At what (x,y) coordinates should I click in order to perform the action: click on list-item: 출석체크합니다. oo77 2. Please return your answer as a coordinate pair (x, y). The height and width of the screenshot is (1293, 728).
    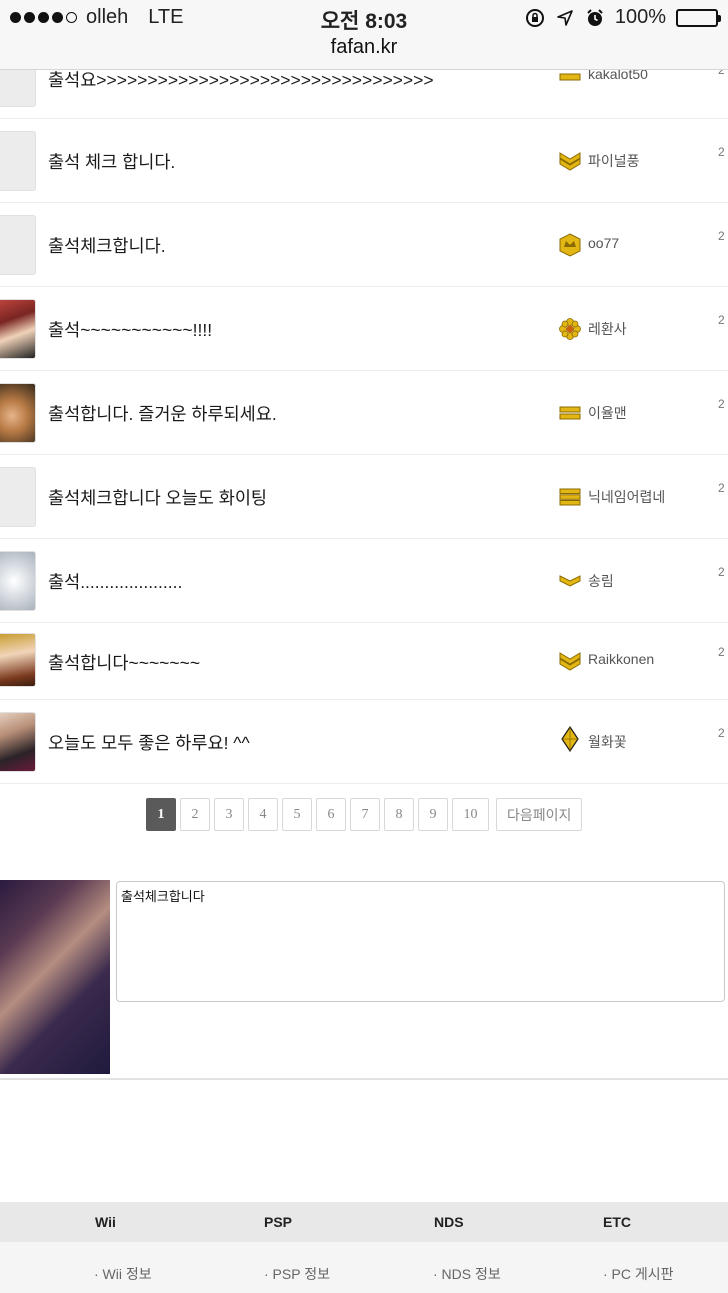
    Looking at the image, I should click on (364, 245).